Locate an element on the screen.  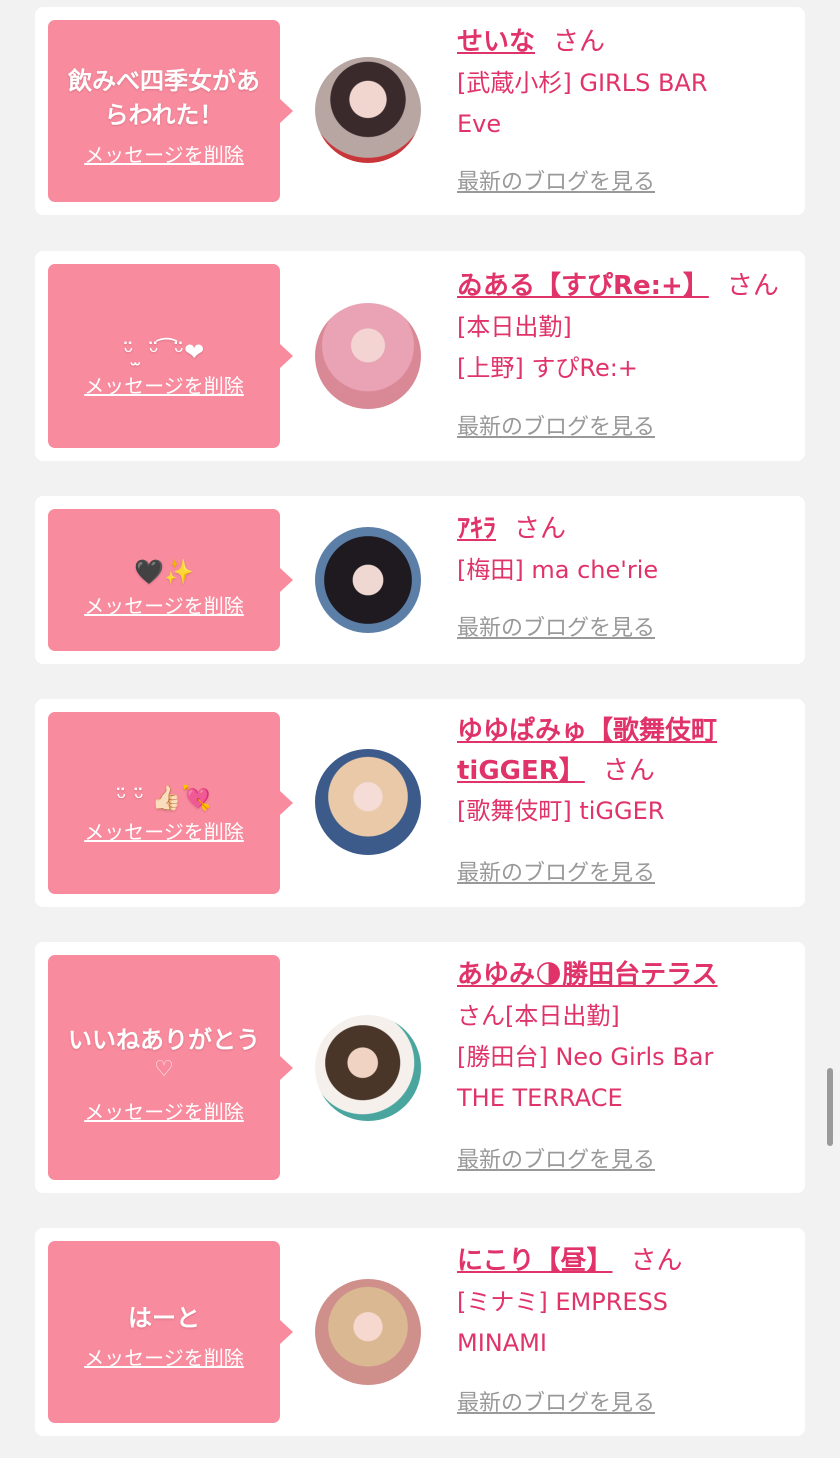
cast-name-link: ゆゆぱみゅ【歌舞伎町tiGGER】 is located at coordinates (587, 751).